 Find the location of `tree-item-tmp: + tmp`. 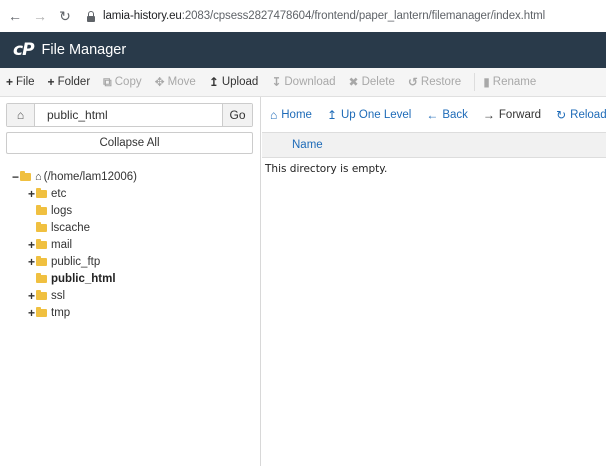

tree-item-tmp: + tmp is located at coordinates (130, 312).